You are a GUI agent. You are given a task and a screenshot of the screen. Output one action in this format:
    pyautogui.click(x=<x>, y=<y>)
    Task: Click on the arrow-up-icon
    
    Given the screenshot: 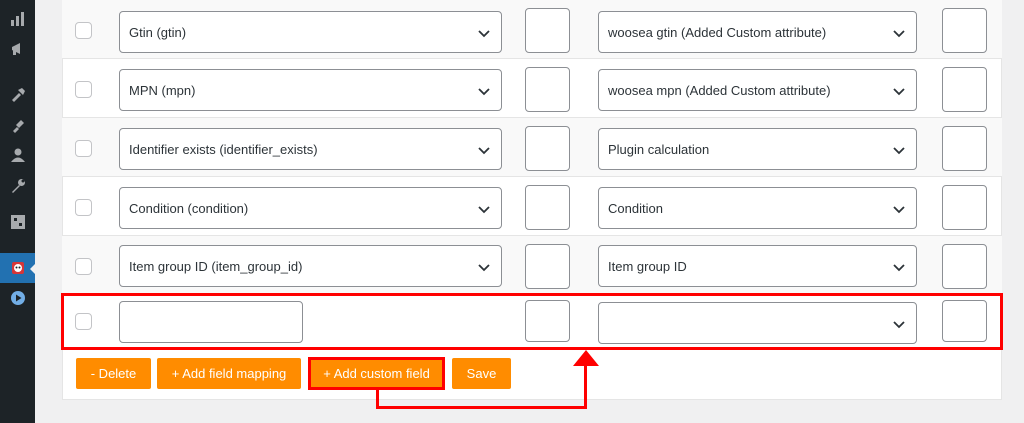 What is the action you would take?
    pyautogui.click(x=586, y=358)
    